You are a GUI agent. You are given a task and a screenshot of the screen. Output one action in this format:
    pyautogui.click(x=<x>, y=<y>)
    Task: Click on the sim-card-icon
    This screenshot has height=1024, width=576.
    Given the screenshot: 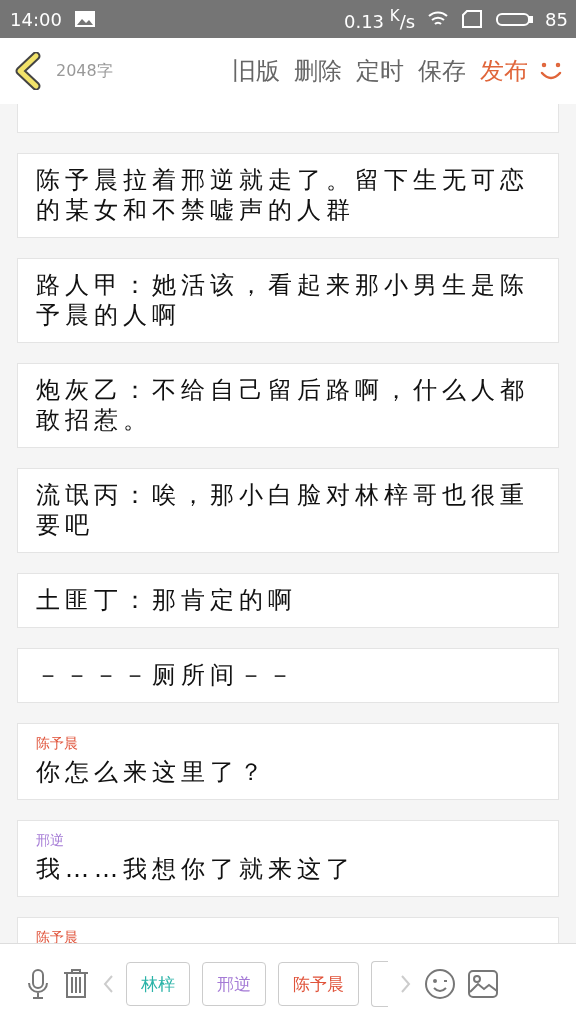 What is the action you would take?
    pyautogui.click(x=472, y=19)
    